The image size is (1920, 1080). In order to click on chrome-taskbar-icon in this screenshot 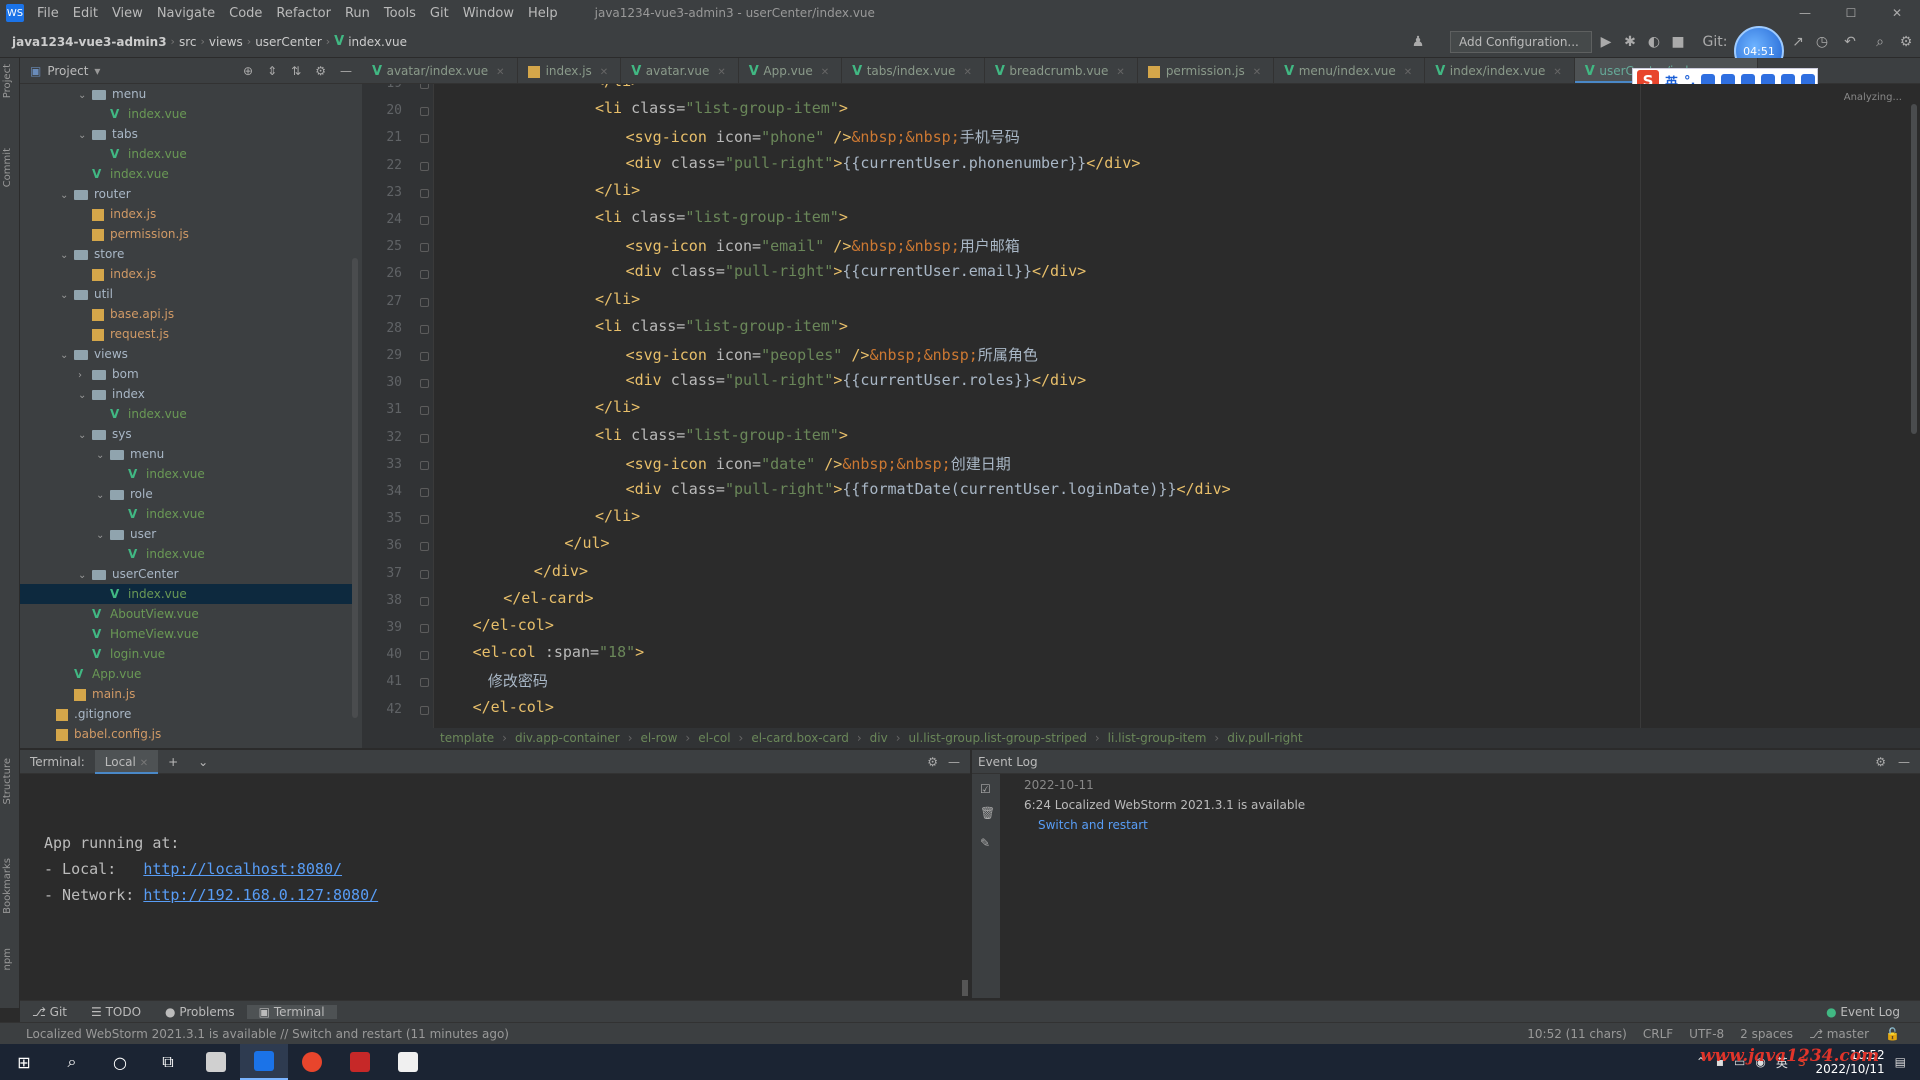, I will do `click(312, 1062)`.